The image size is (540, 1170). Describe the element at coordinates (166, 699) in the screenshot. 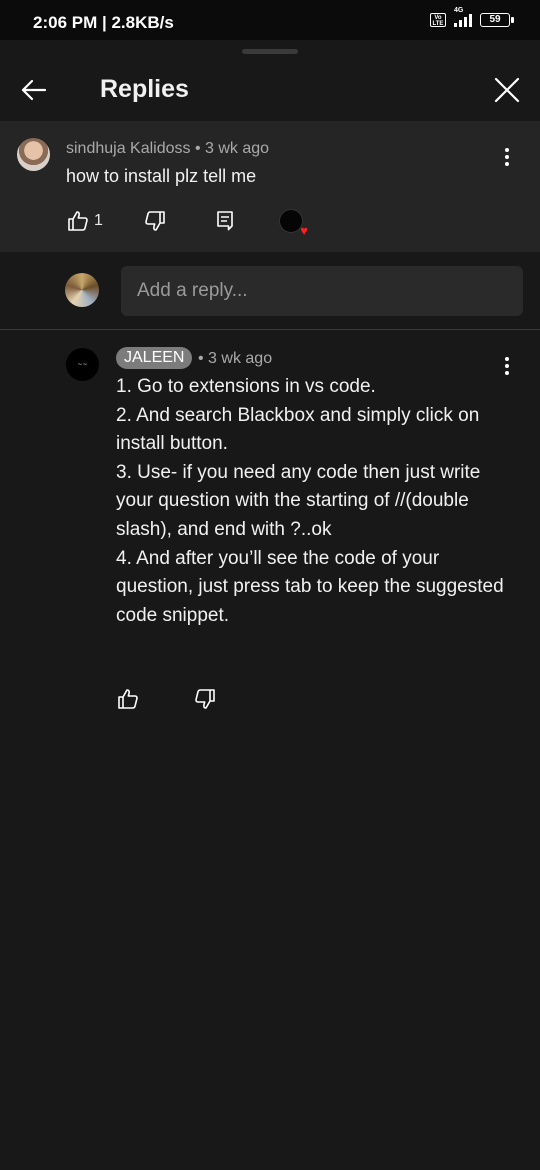

I see `reply-actions` at that location.